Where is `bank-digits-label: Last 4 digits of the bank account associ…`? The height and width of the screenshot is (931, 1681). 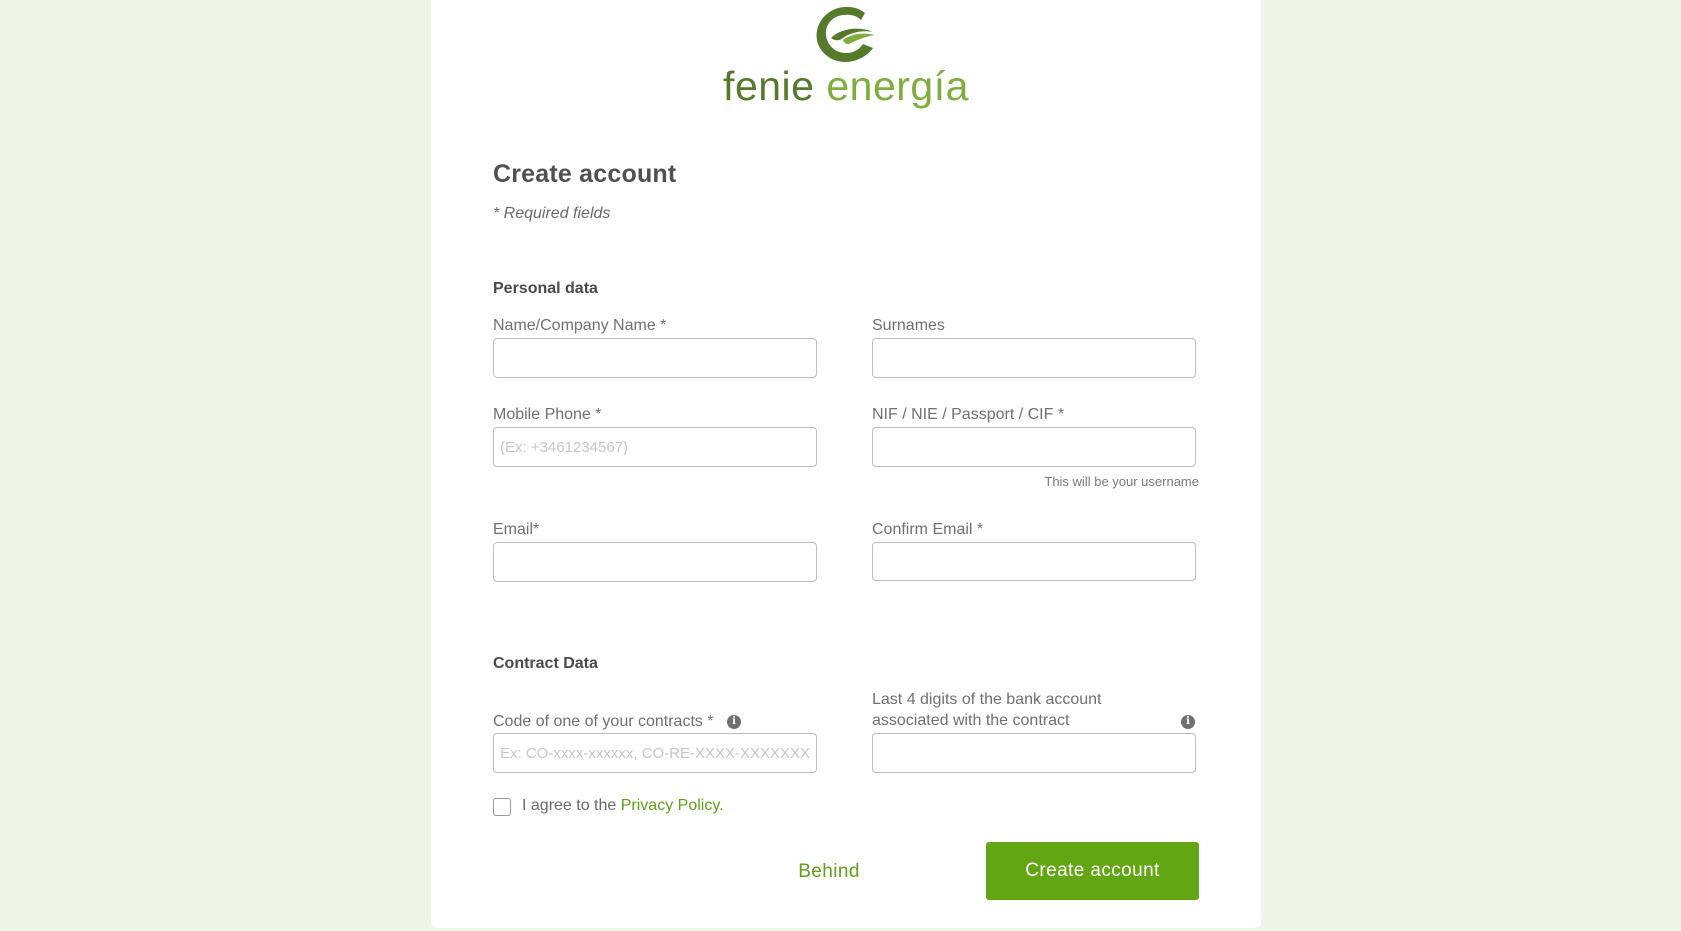
bank-digits-label: Last 4 digits of the bank account associ… is located at coordinates (987, 710).